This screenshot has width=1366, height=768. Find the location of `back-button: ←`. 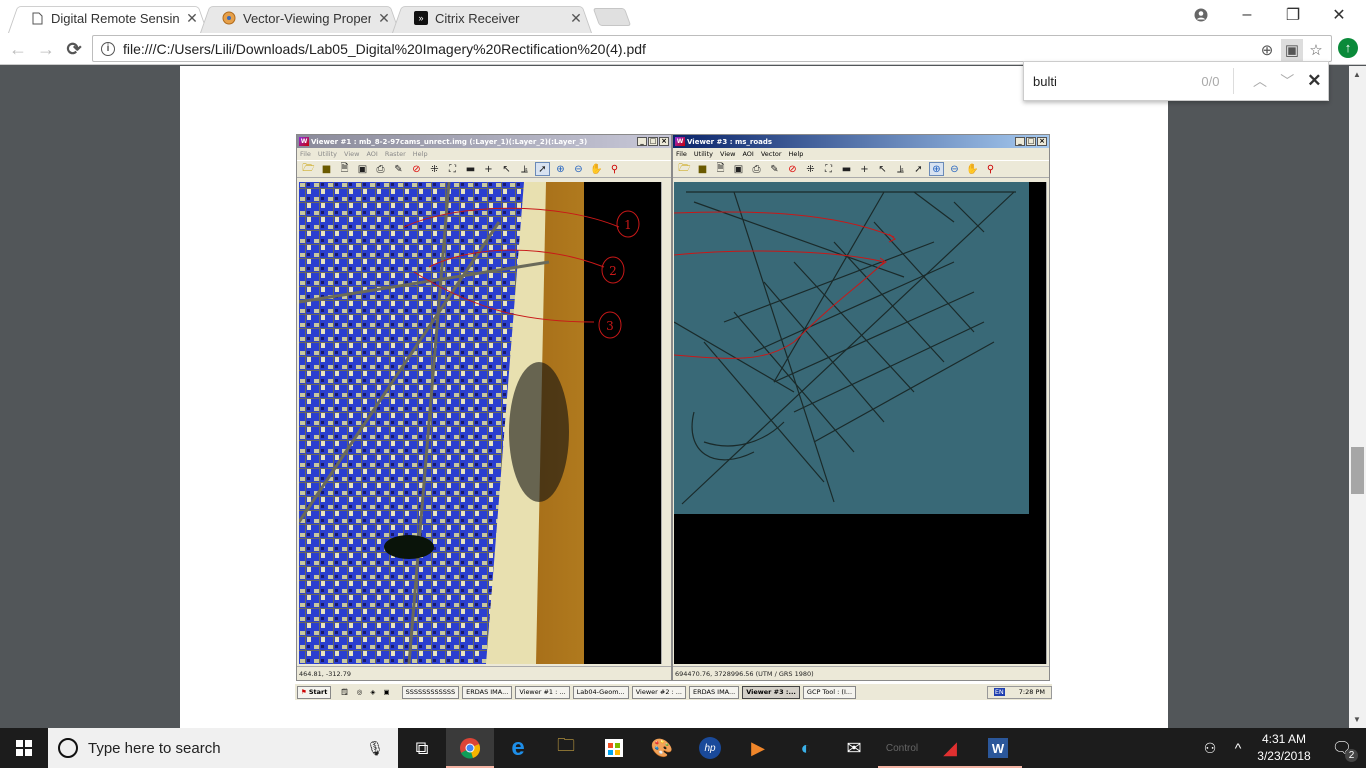

back-button: ← is located at coordinates (18, 49).